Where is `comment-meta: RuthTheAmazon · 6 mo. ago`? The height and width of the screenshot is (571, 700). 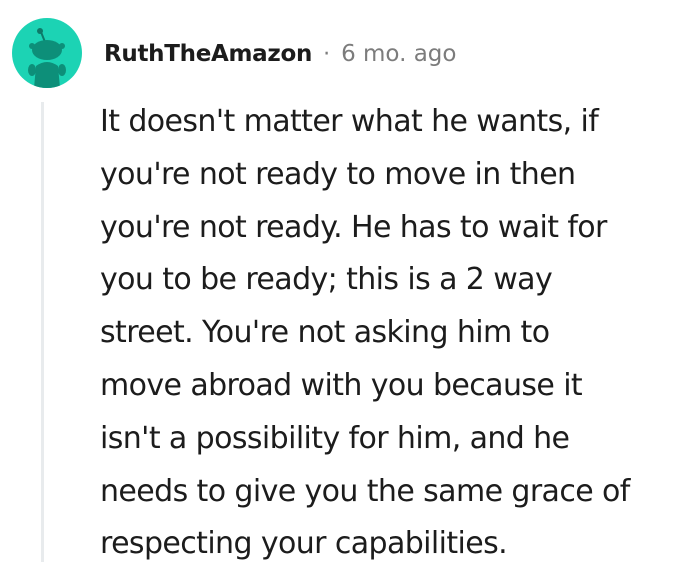
comment-meta: RuthTheAmazon · 6 mo. ago is located at coordinates (280, 54).